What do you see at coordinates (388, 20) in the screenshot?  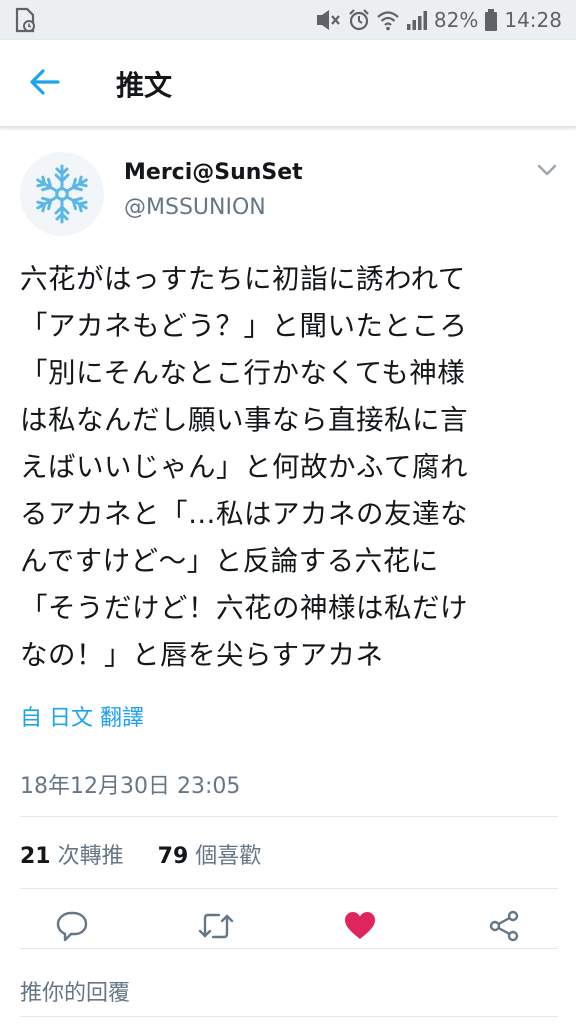 I see `wifi-icon` at bounding box center [388, 20].